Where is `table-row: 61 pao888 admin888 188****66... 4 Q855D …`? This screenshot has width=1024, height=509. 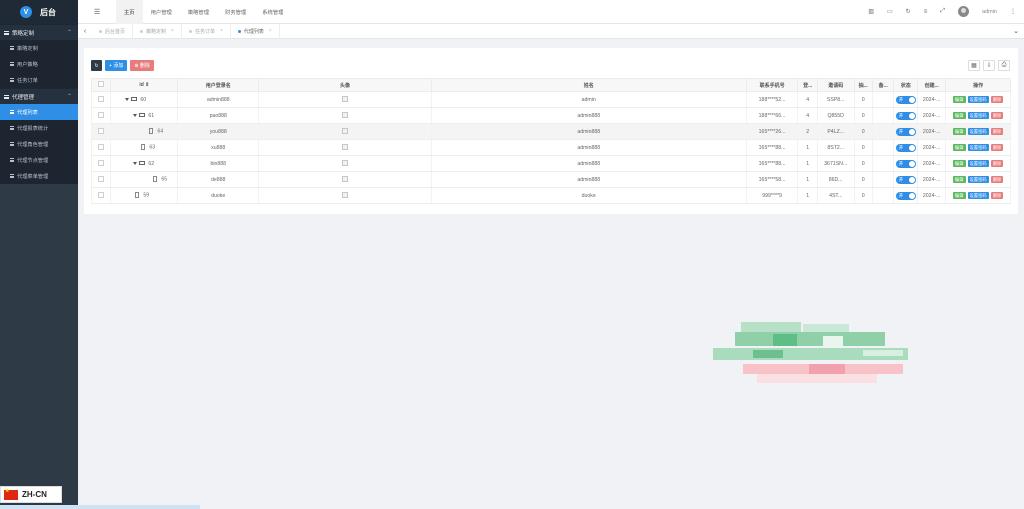 table-row: 61 pao888 admin888 188****66... 4 Q855D … is located at coordinates (550, 115).